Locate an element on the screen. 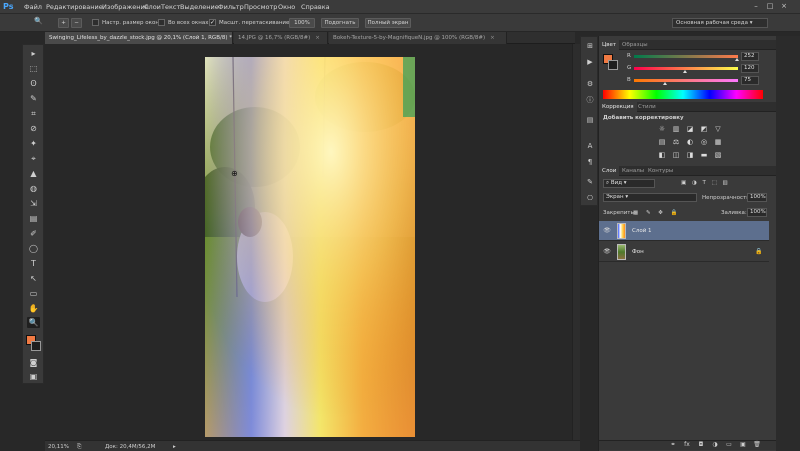  new-layer-icon: ▣ is located at coordinates (743, 445).